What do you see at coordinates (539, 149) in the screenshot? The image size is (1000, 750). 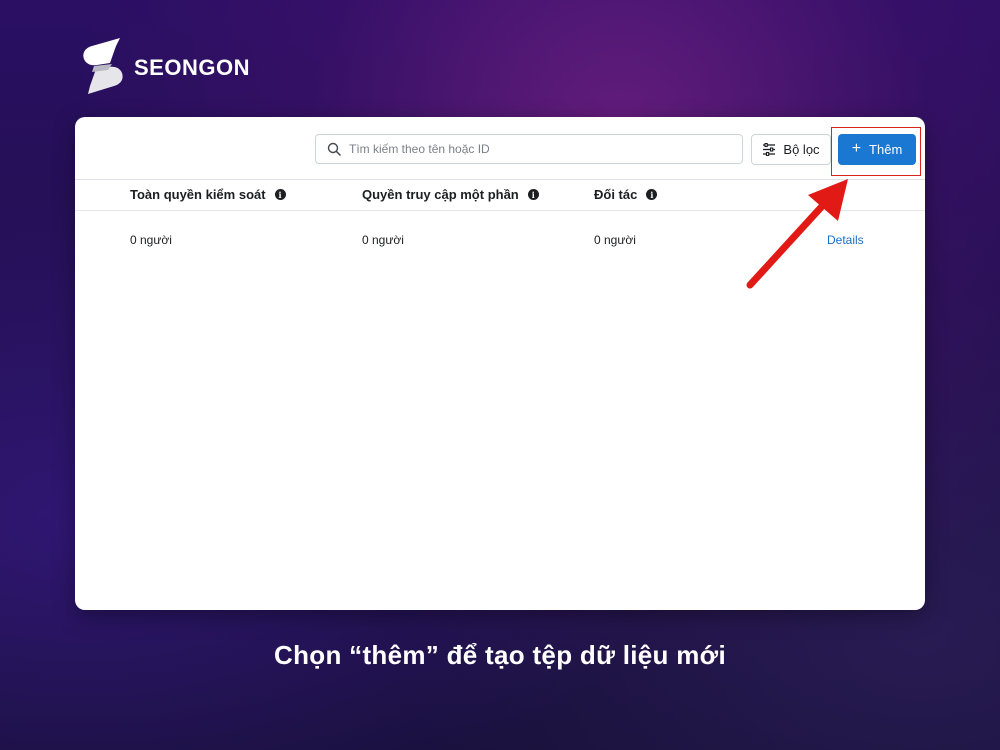 I see `search-input` at bounding box center [539, 149].